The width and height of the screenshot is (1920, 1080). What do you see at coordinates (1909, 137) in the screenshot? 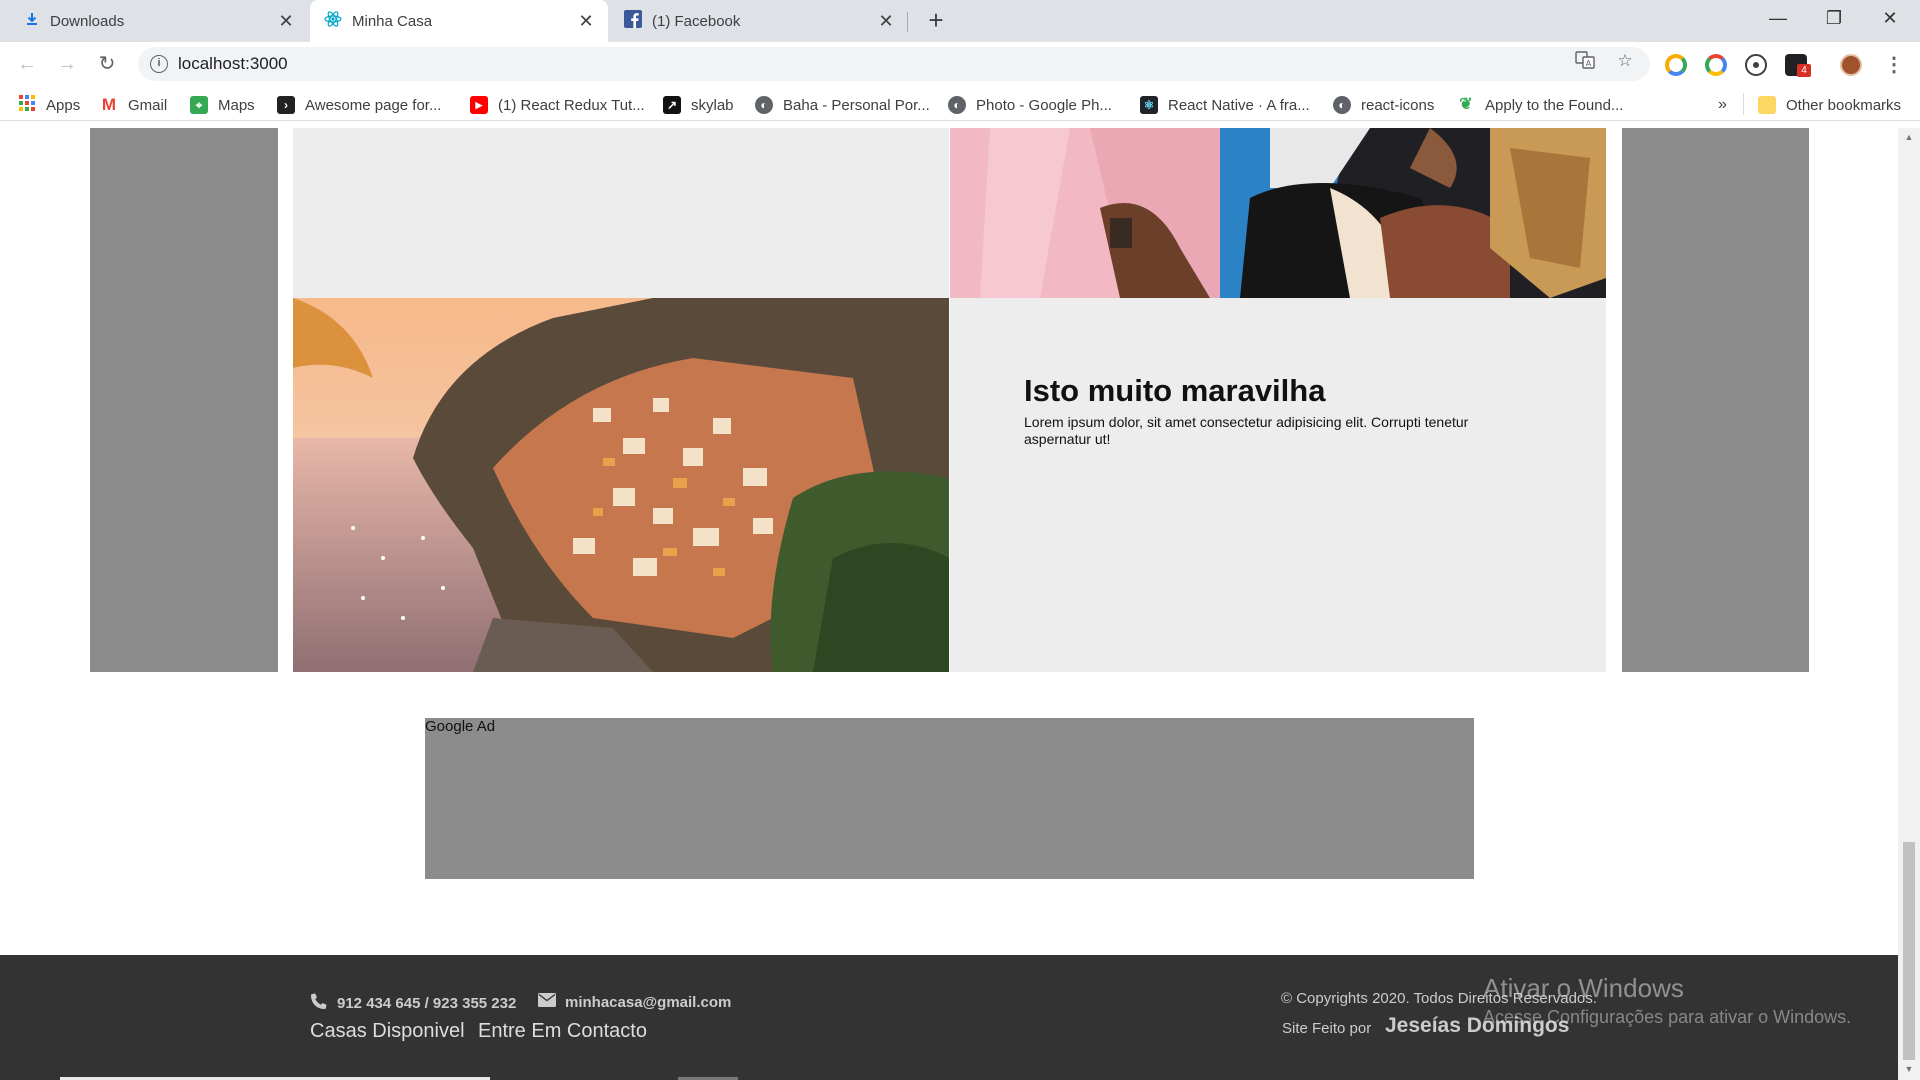
I see `scroll-up-arrow-icon: ▲` at bounding box center [1909, 137].